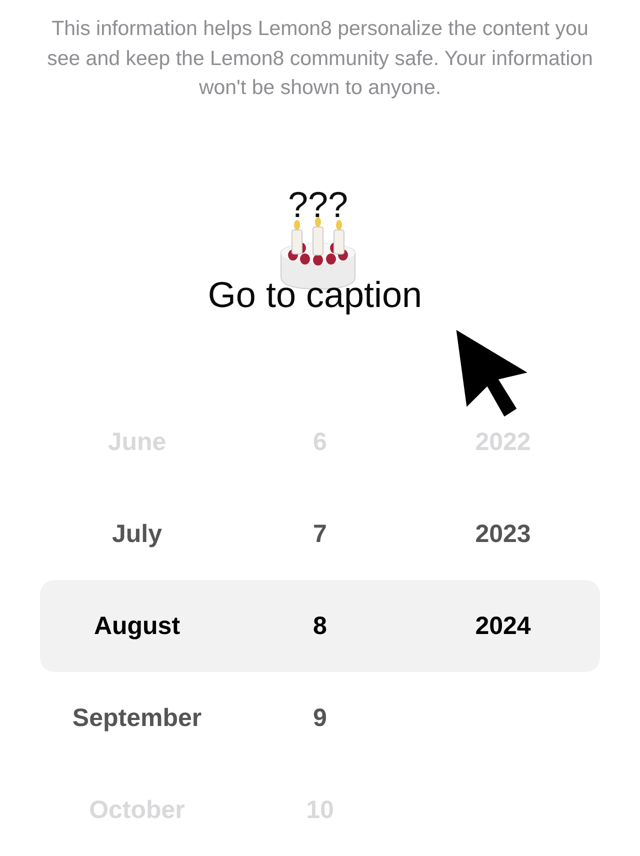 The width and height of the screenshot is (640, 856). What do you see at coordinates (320, 534) in the screenshot?
I see `day-option: 7` at bounding box center [320, 534].